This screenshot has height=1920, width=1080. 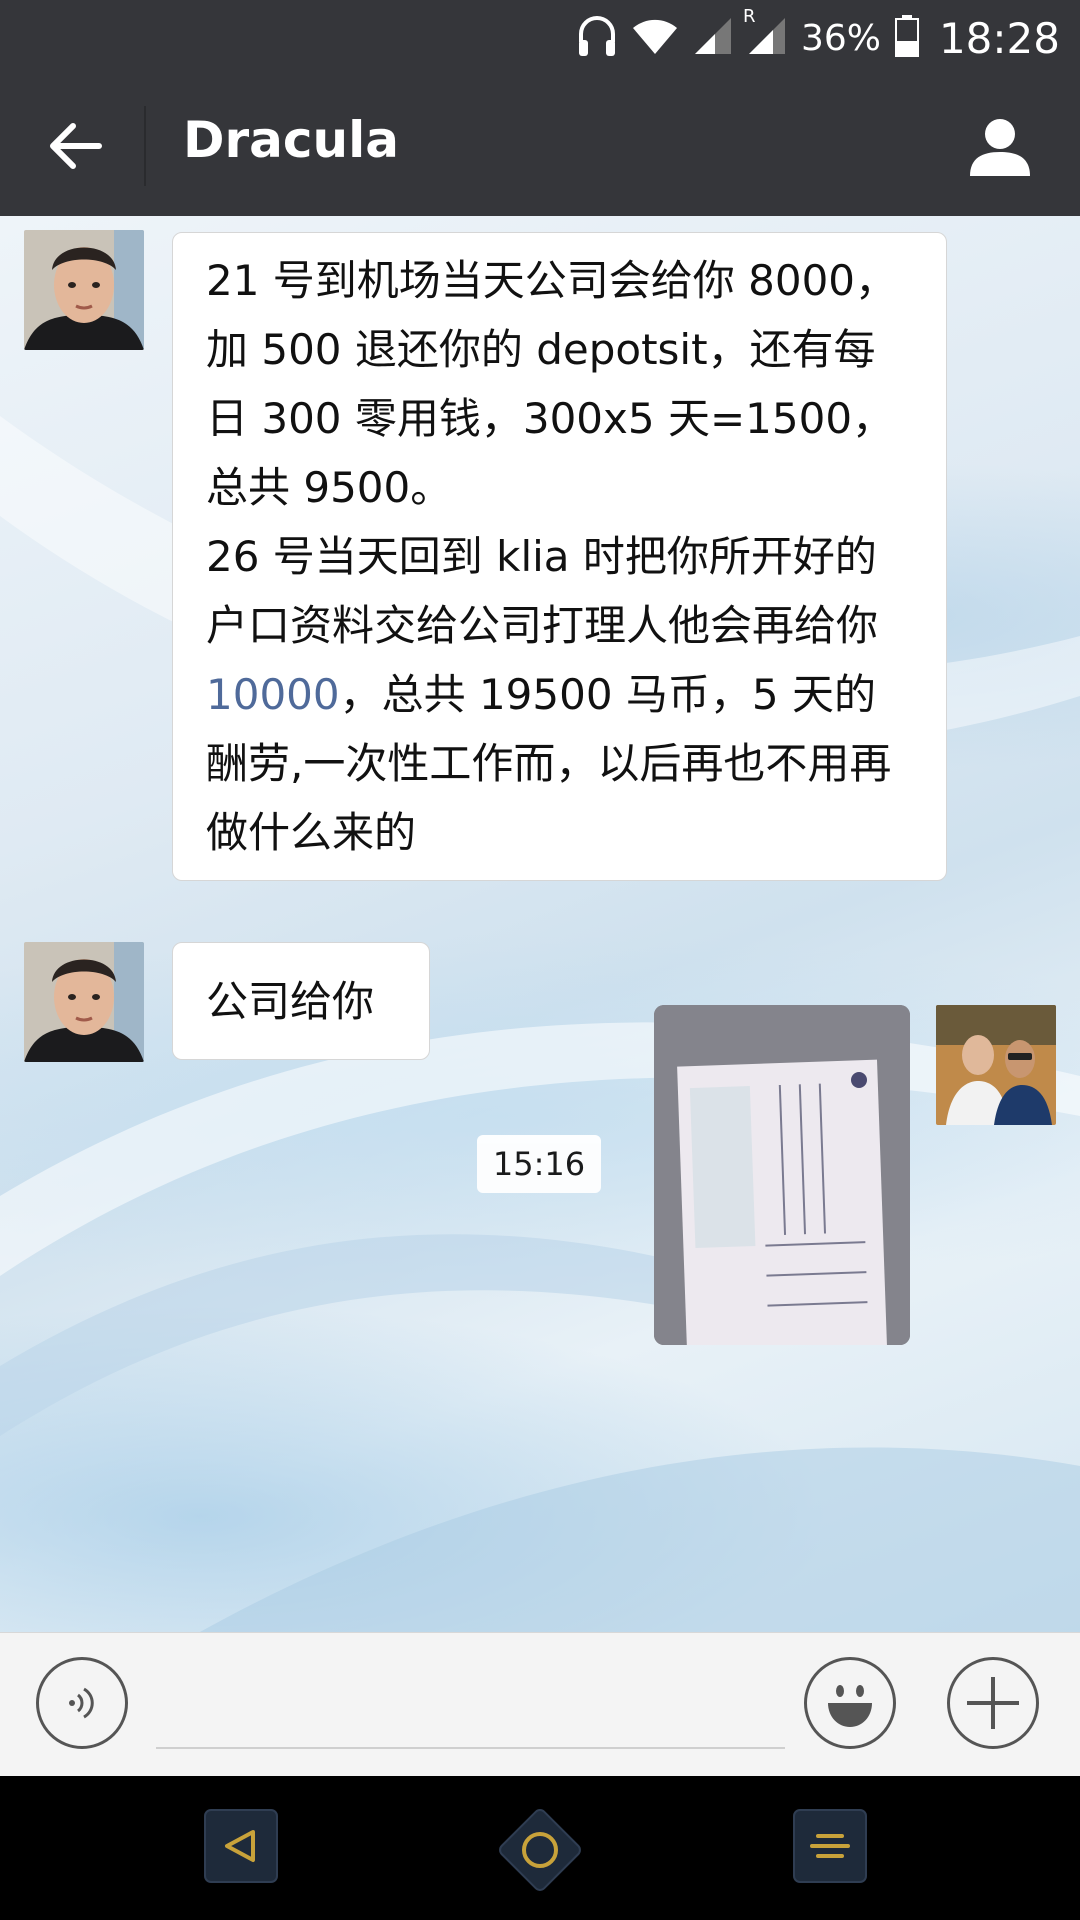 I want to click on header-divider, so click(x=145, y=146).